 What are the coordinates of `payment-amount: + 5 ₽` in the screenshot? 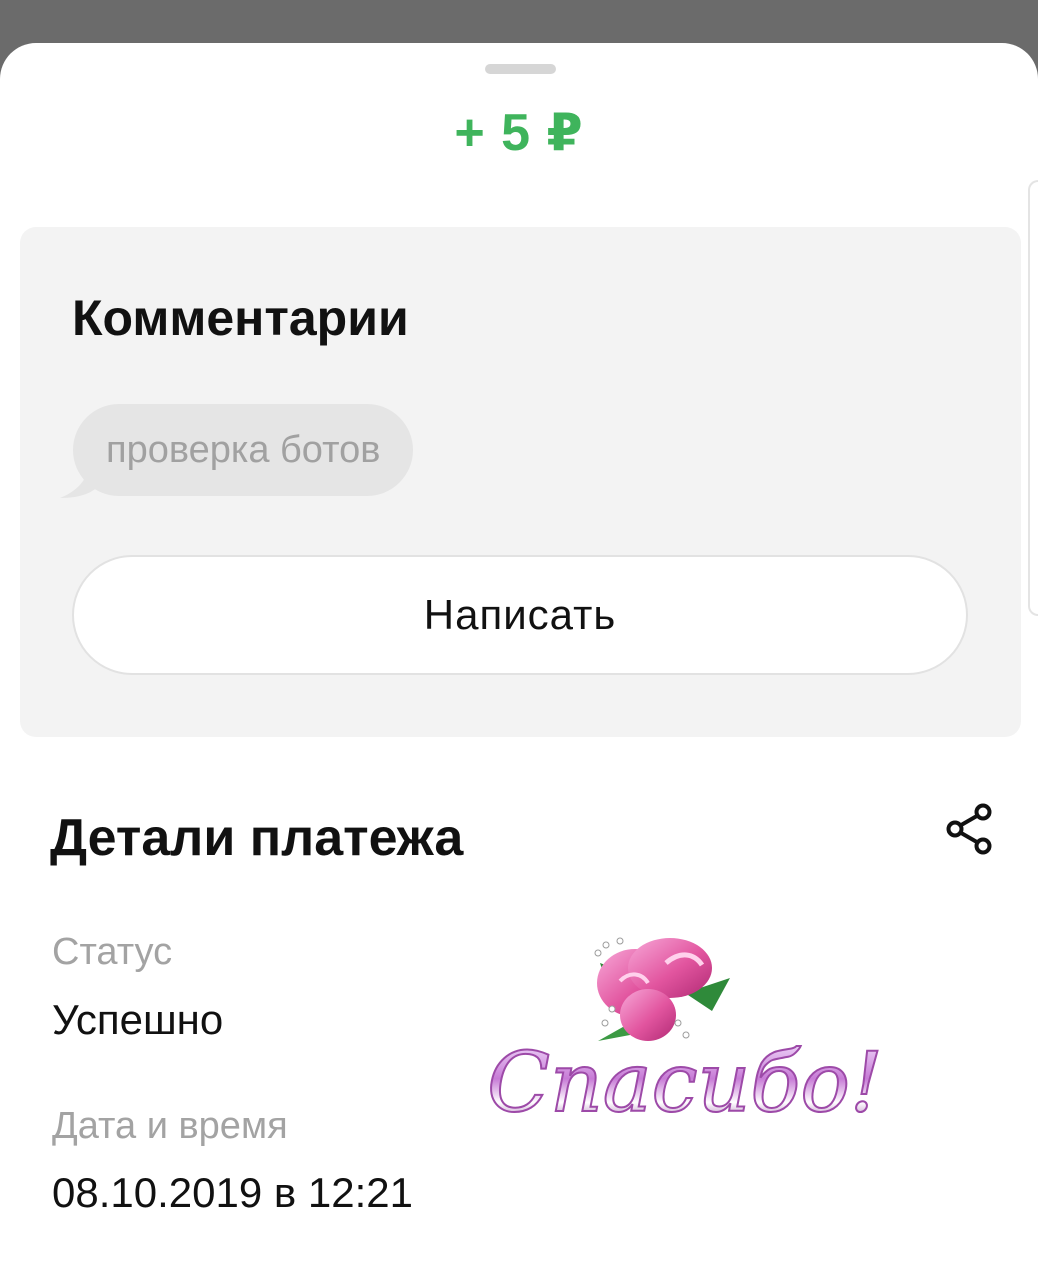 It's located at (519, 133).